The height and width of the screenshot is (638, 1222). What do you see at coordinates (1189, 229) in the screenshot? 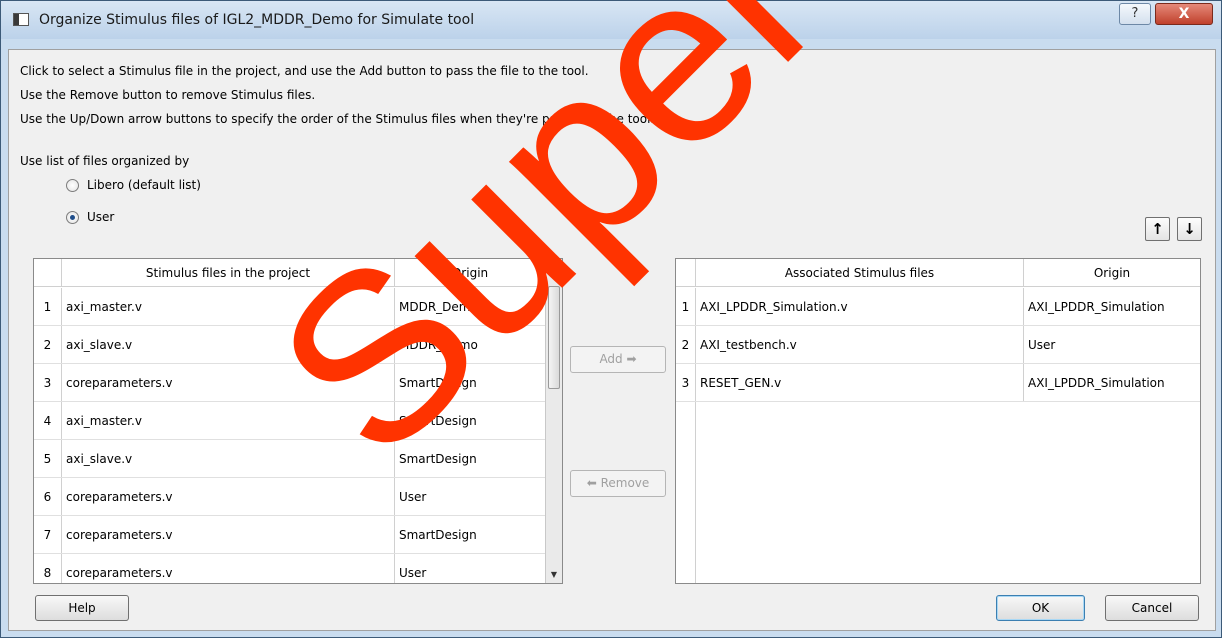
I see `move-down-button: ↓` at bounding box center [1189, 229].